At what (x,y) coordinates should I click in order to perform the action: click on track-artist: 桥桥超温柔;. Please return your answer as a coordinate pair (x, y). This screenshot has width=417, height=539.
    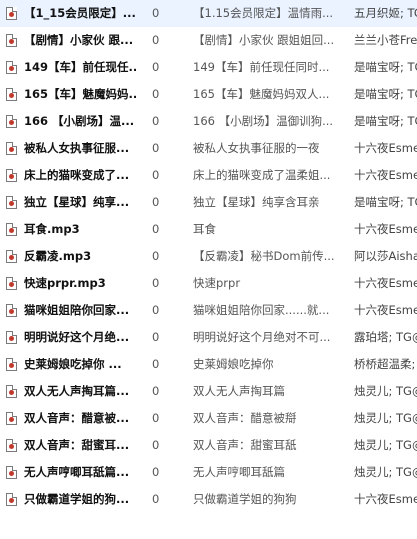
    Looking at the image, I should click on (385, 364).